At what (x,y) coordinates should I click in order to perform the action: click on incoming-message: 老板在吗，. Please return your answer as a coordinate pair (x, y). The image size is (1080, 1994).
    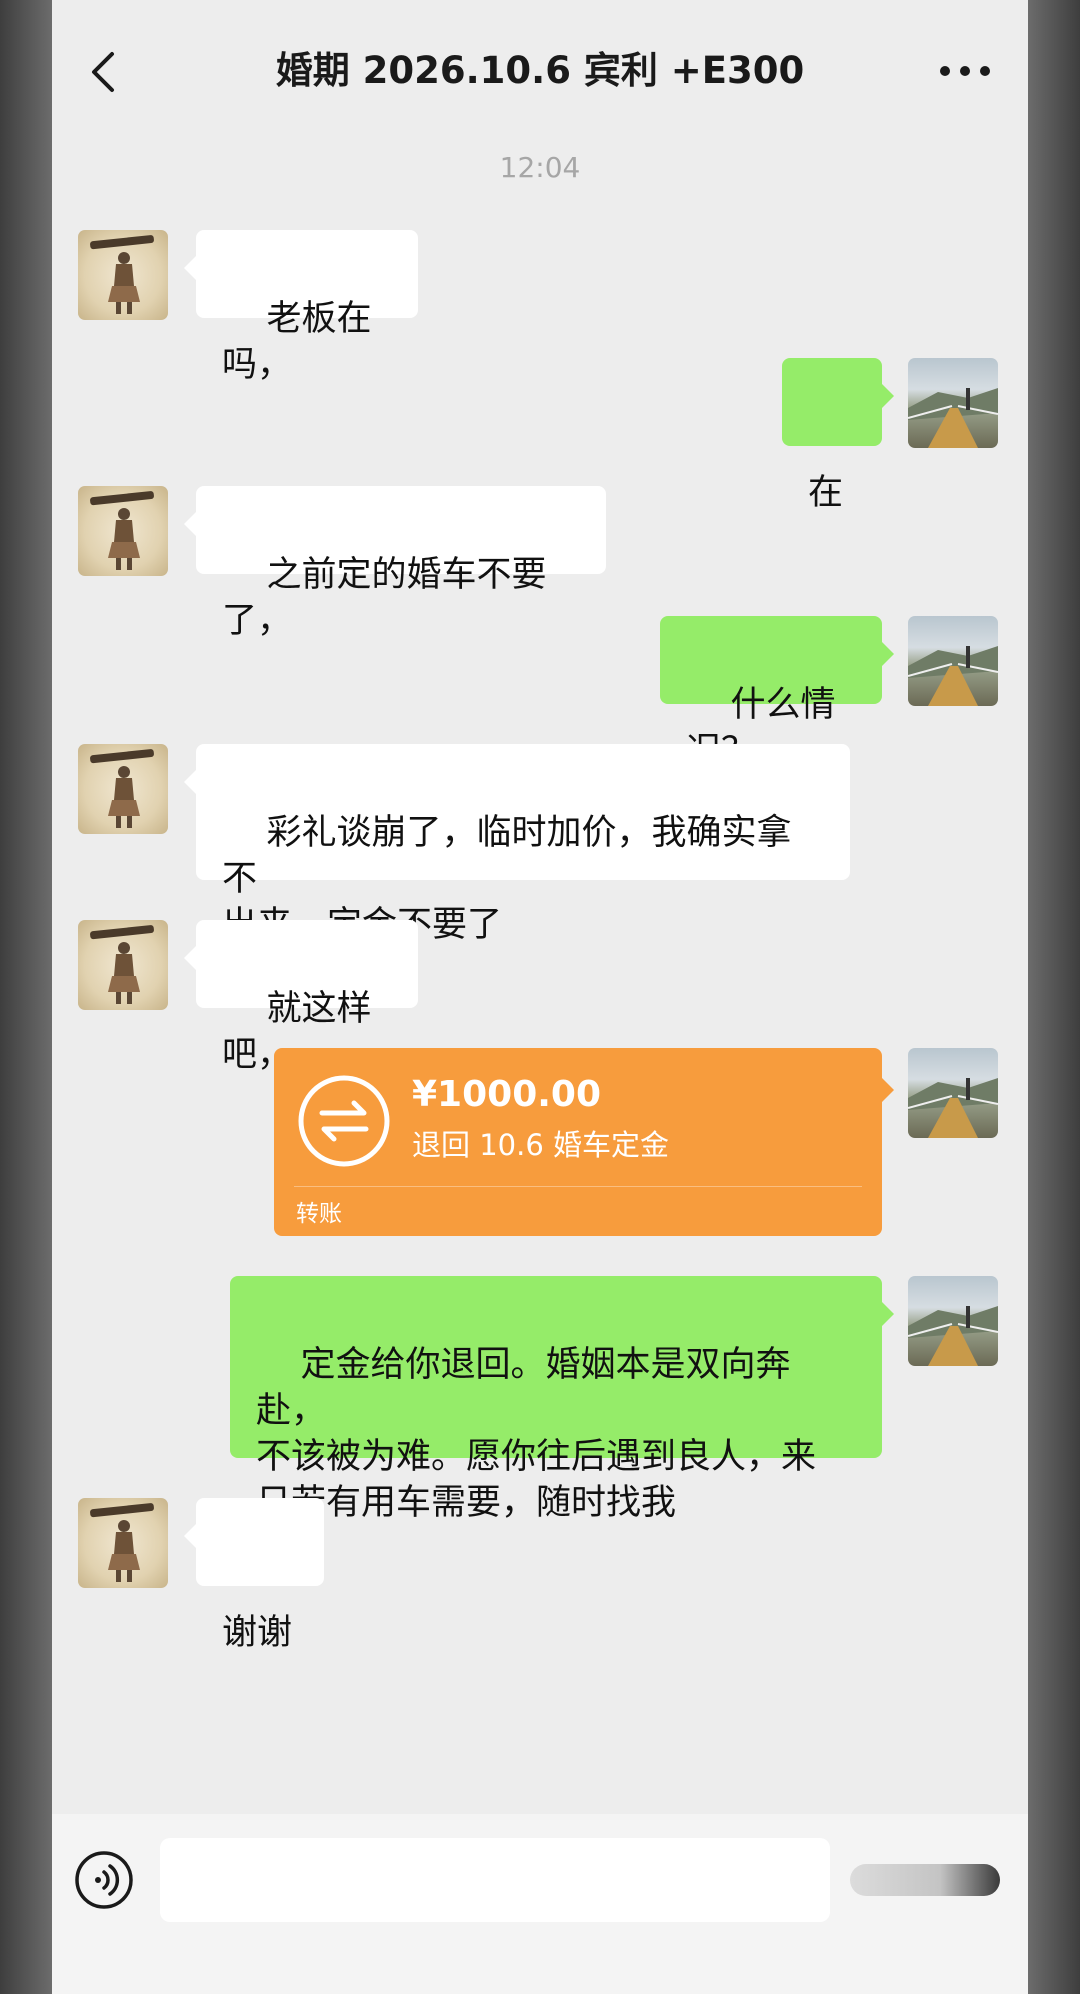
    Looking at the image, I should click on (301, 307).